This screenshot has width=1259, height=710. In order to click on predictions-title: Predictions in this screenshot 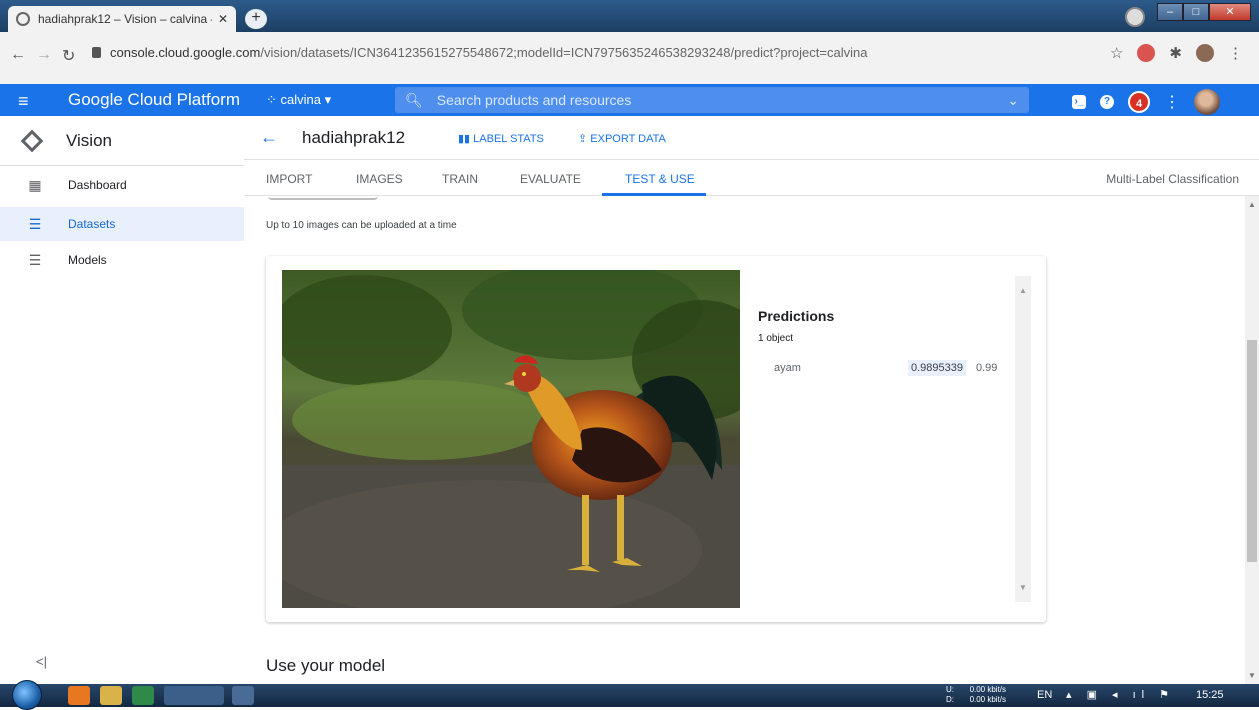, I will do `click(796, 316)`.